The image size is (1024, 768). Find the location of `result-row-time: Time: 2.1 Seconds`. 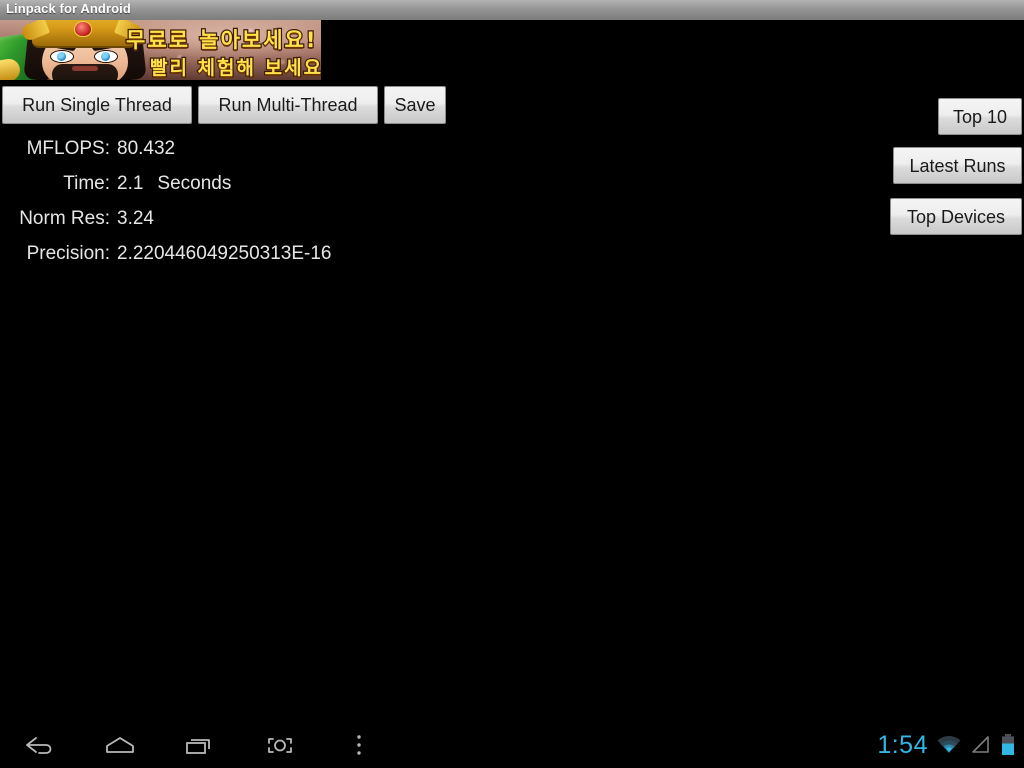

result-row-time: Time: 2.1 Seconds is located at coordinates (350, 190).